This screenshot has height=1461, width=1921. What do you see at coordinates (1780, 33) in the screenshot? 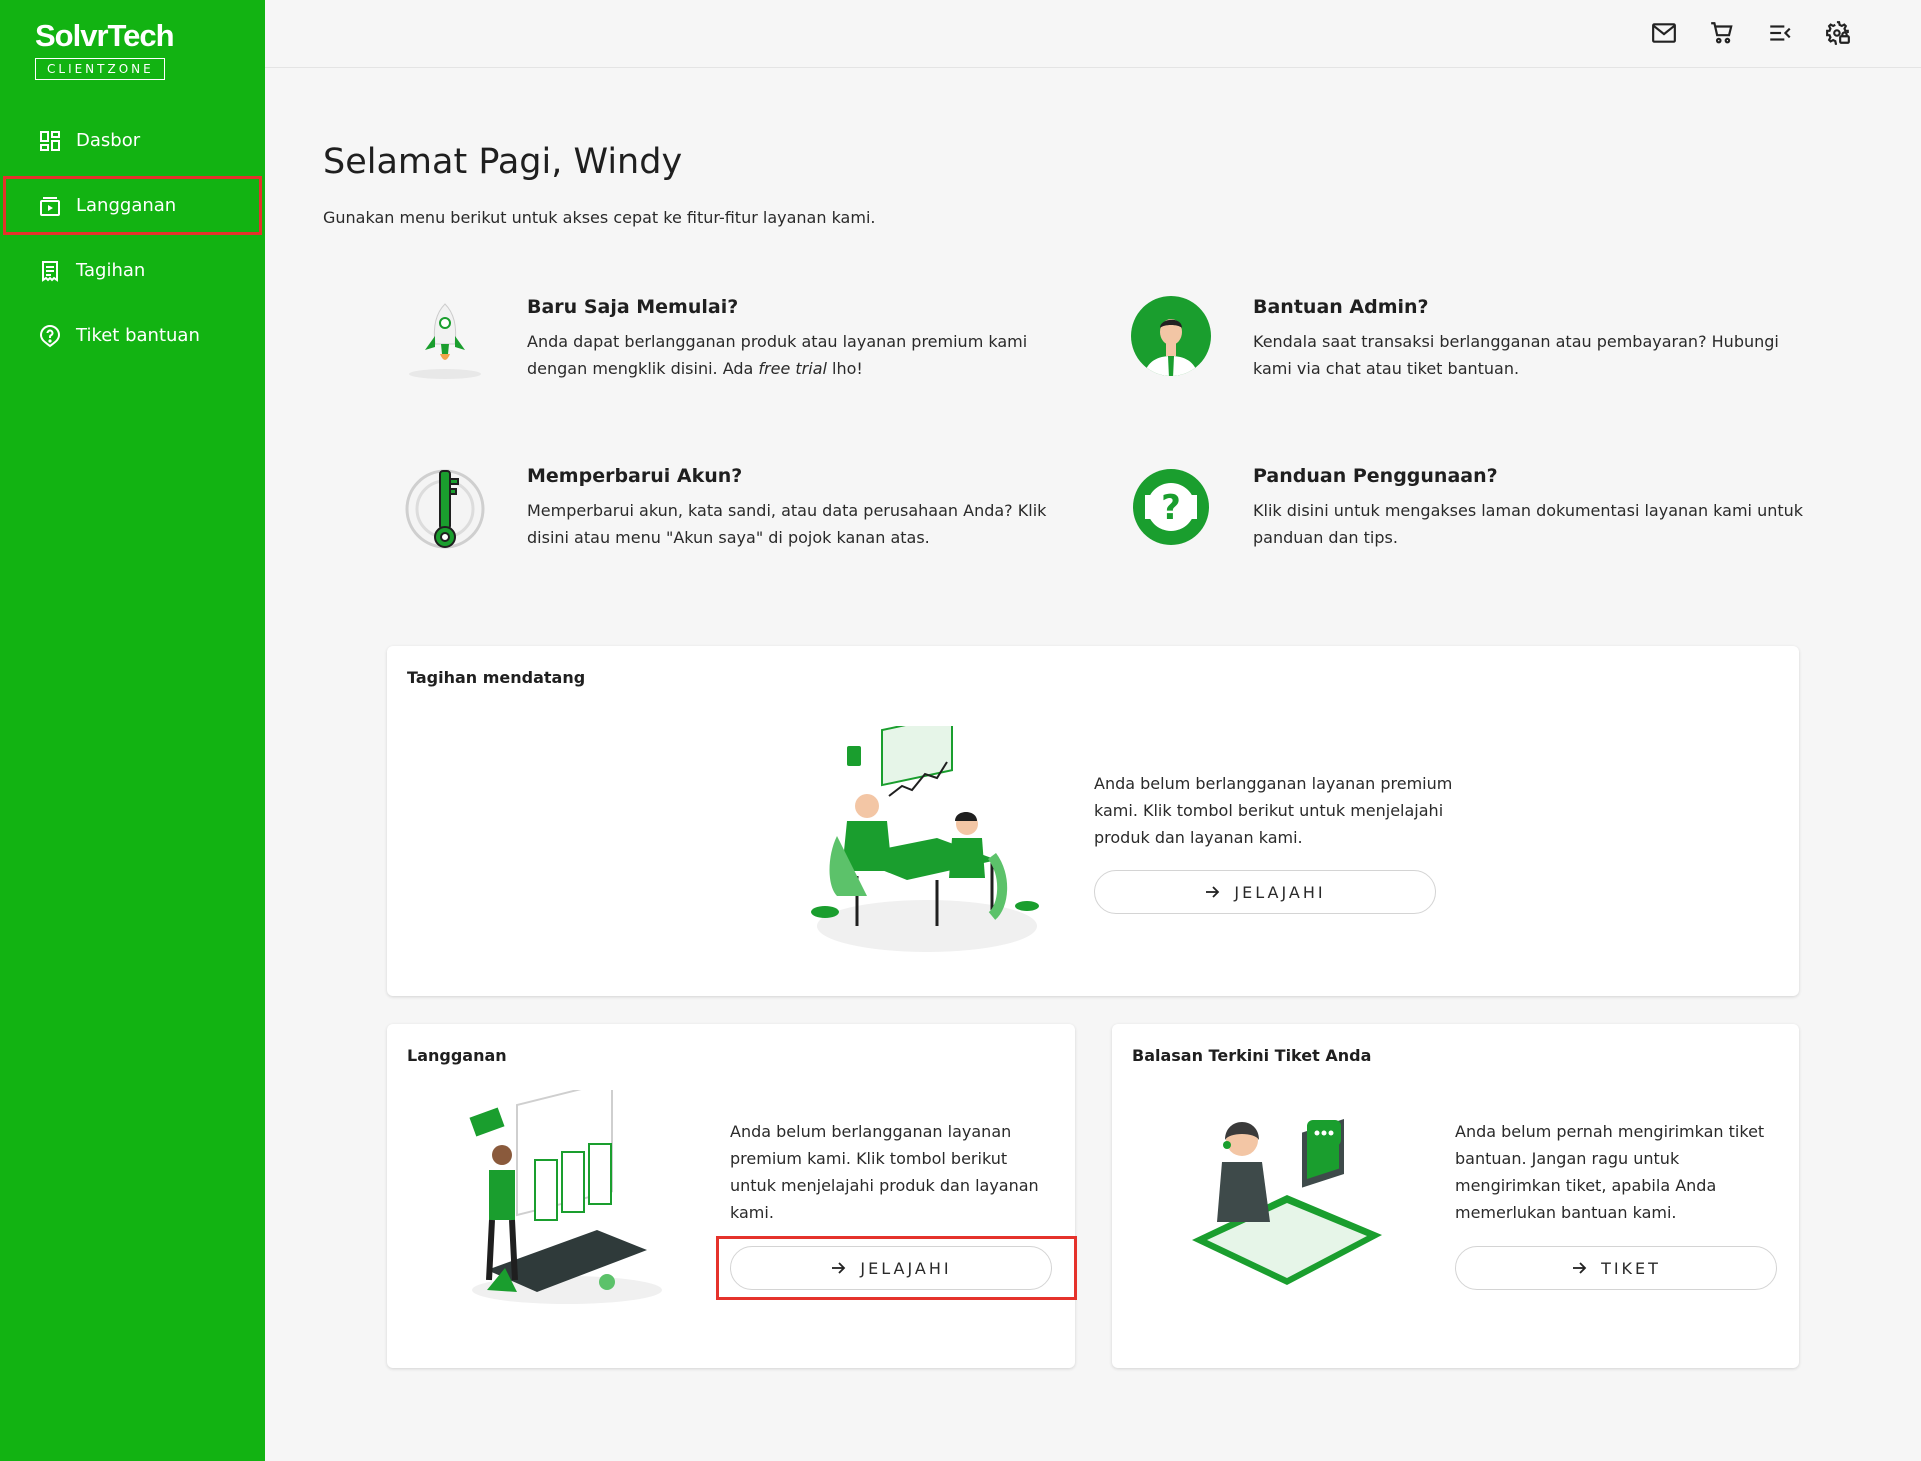
I see `menu-collapse-icon` at bounding box center [1780, 33].